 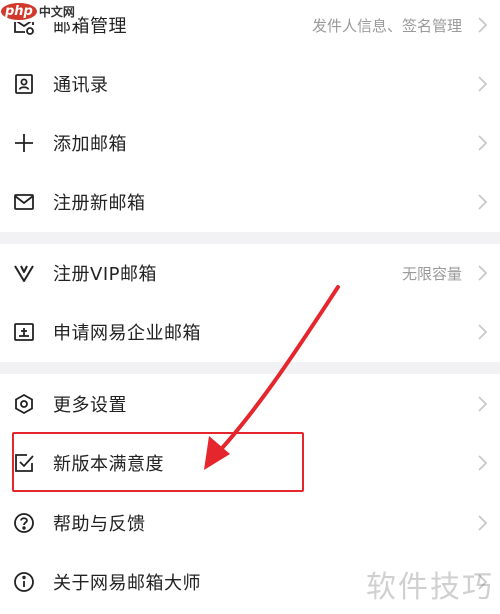 What do you see at coordinates (56, 11) in the screenshot?
I see `logo-text: 中文网` at bounding box center [56, 11].